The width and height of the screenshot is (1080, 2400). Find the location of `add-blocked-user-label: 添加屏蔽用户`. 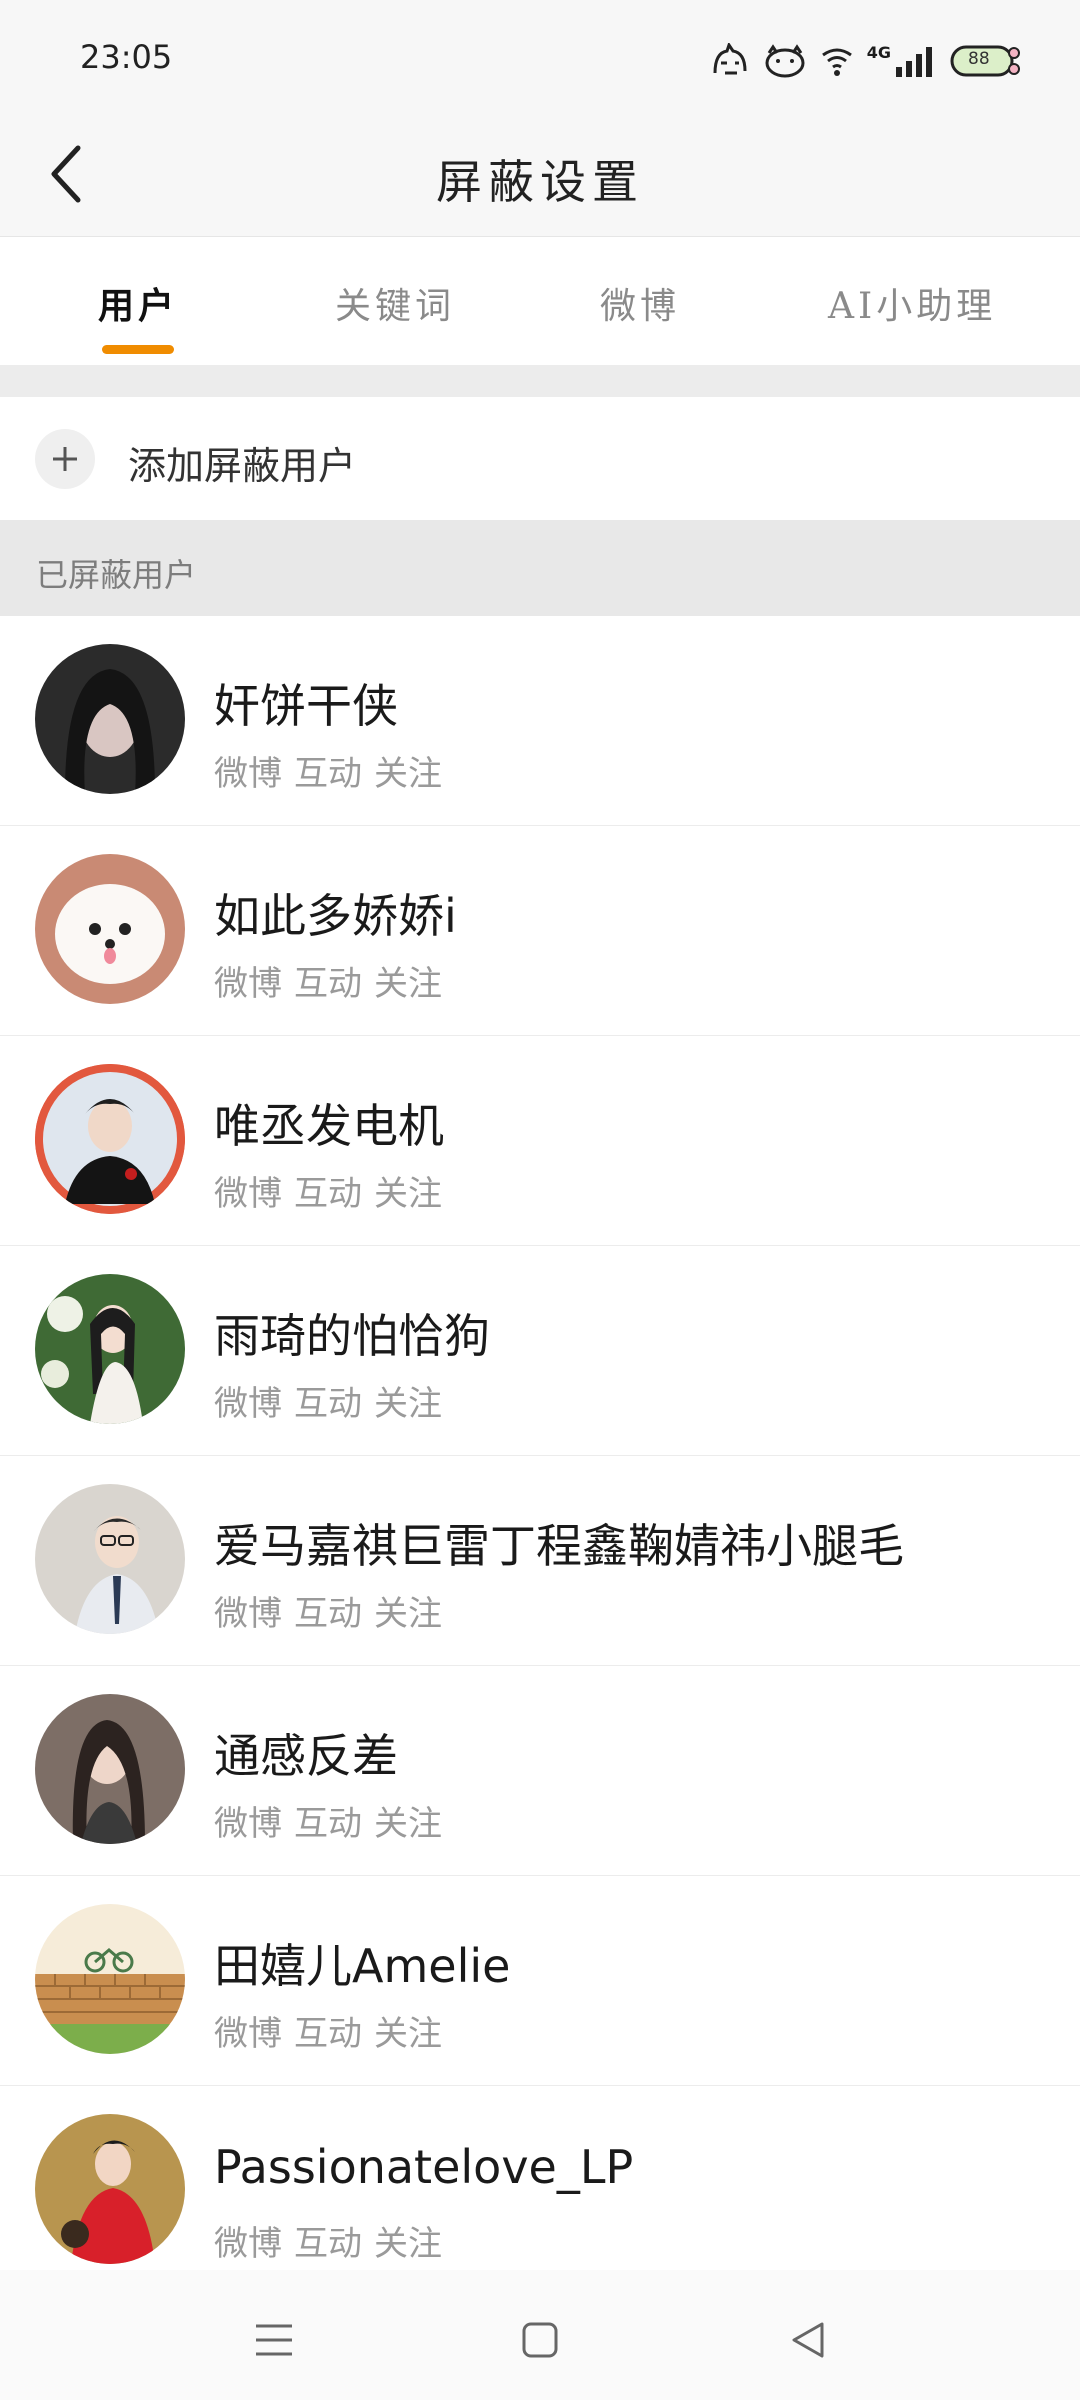

add-blocked-user-label: 添加屏蔽用户 is located at coordinates (242, 466).